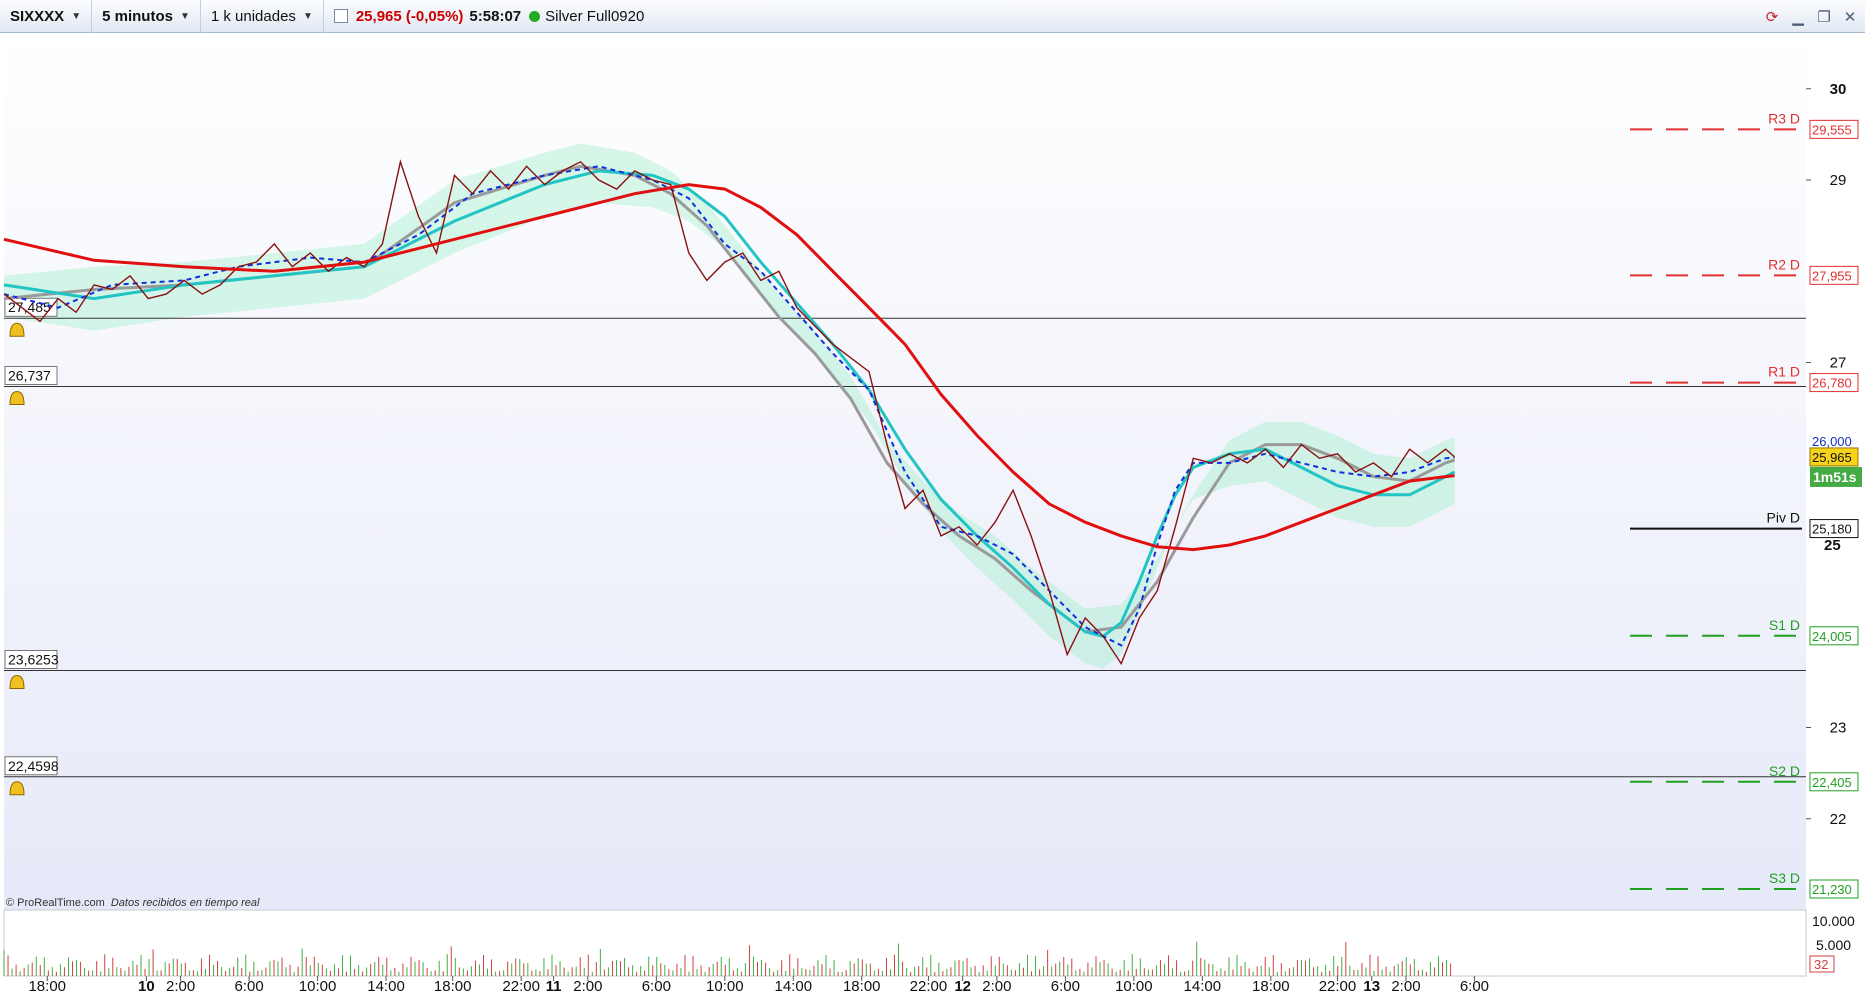 This screenshot has width=1865, height=1000. Describe the element at coordinates (1832, 782) in the screenshot. I see `pivot-price-label: 22,405` at that location.